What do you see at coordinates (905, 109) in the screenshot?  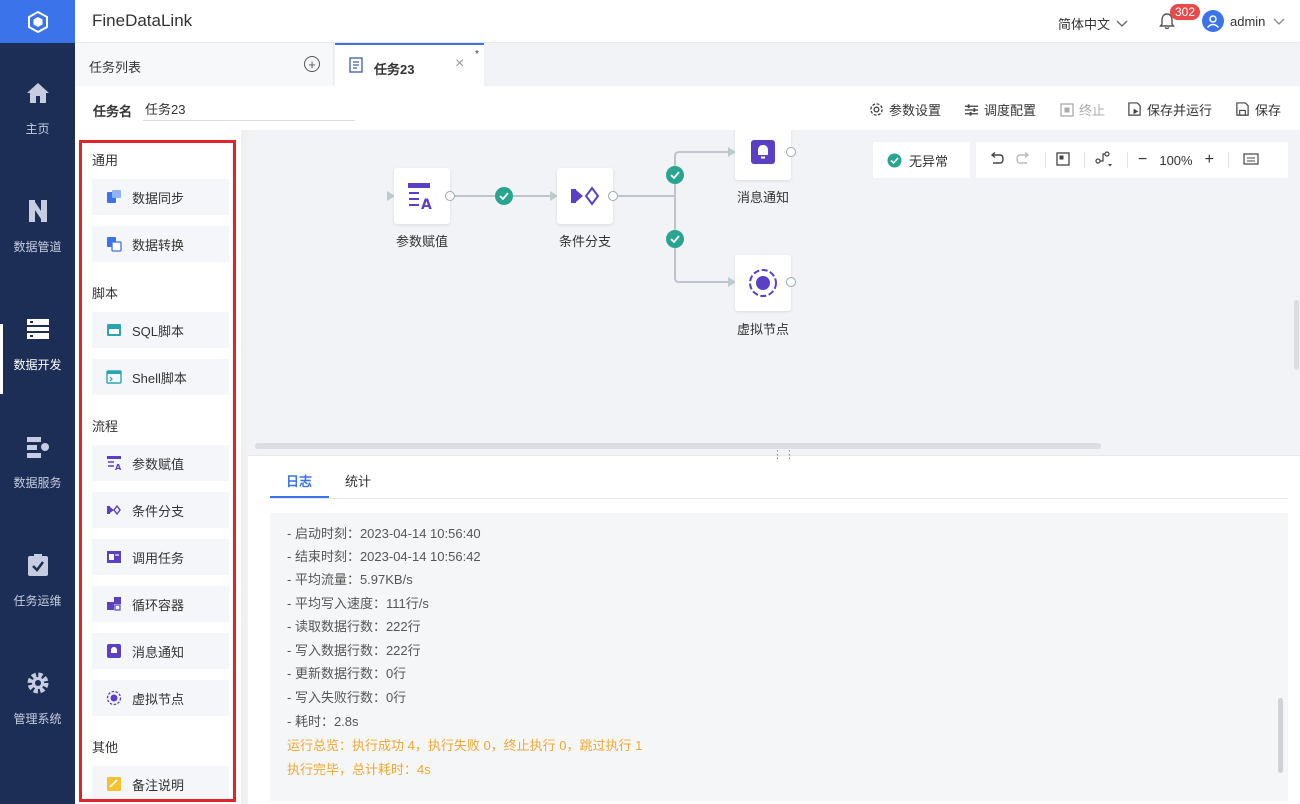 I see `params-settings-button: 参数设置` at bounding box center [905, 109].